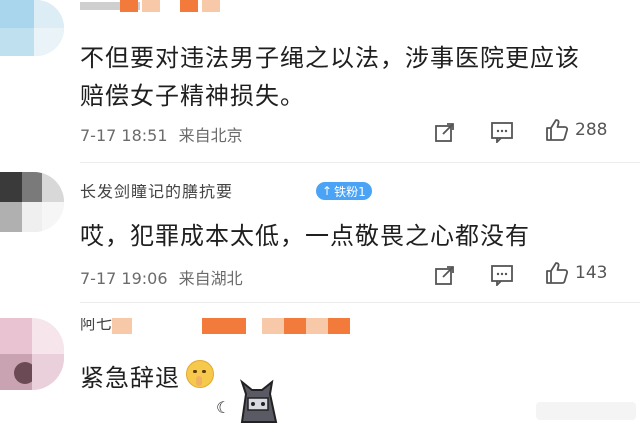  Describe the element at coordinates (350, 191) in the screenshot. I see `fan-badge-label: 铁粉1` at that location.